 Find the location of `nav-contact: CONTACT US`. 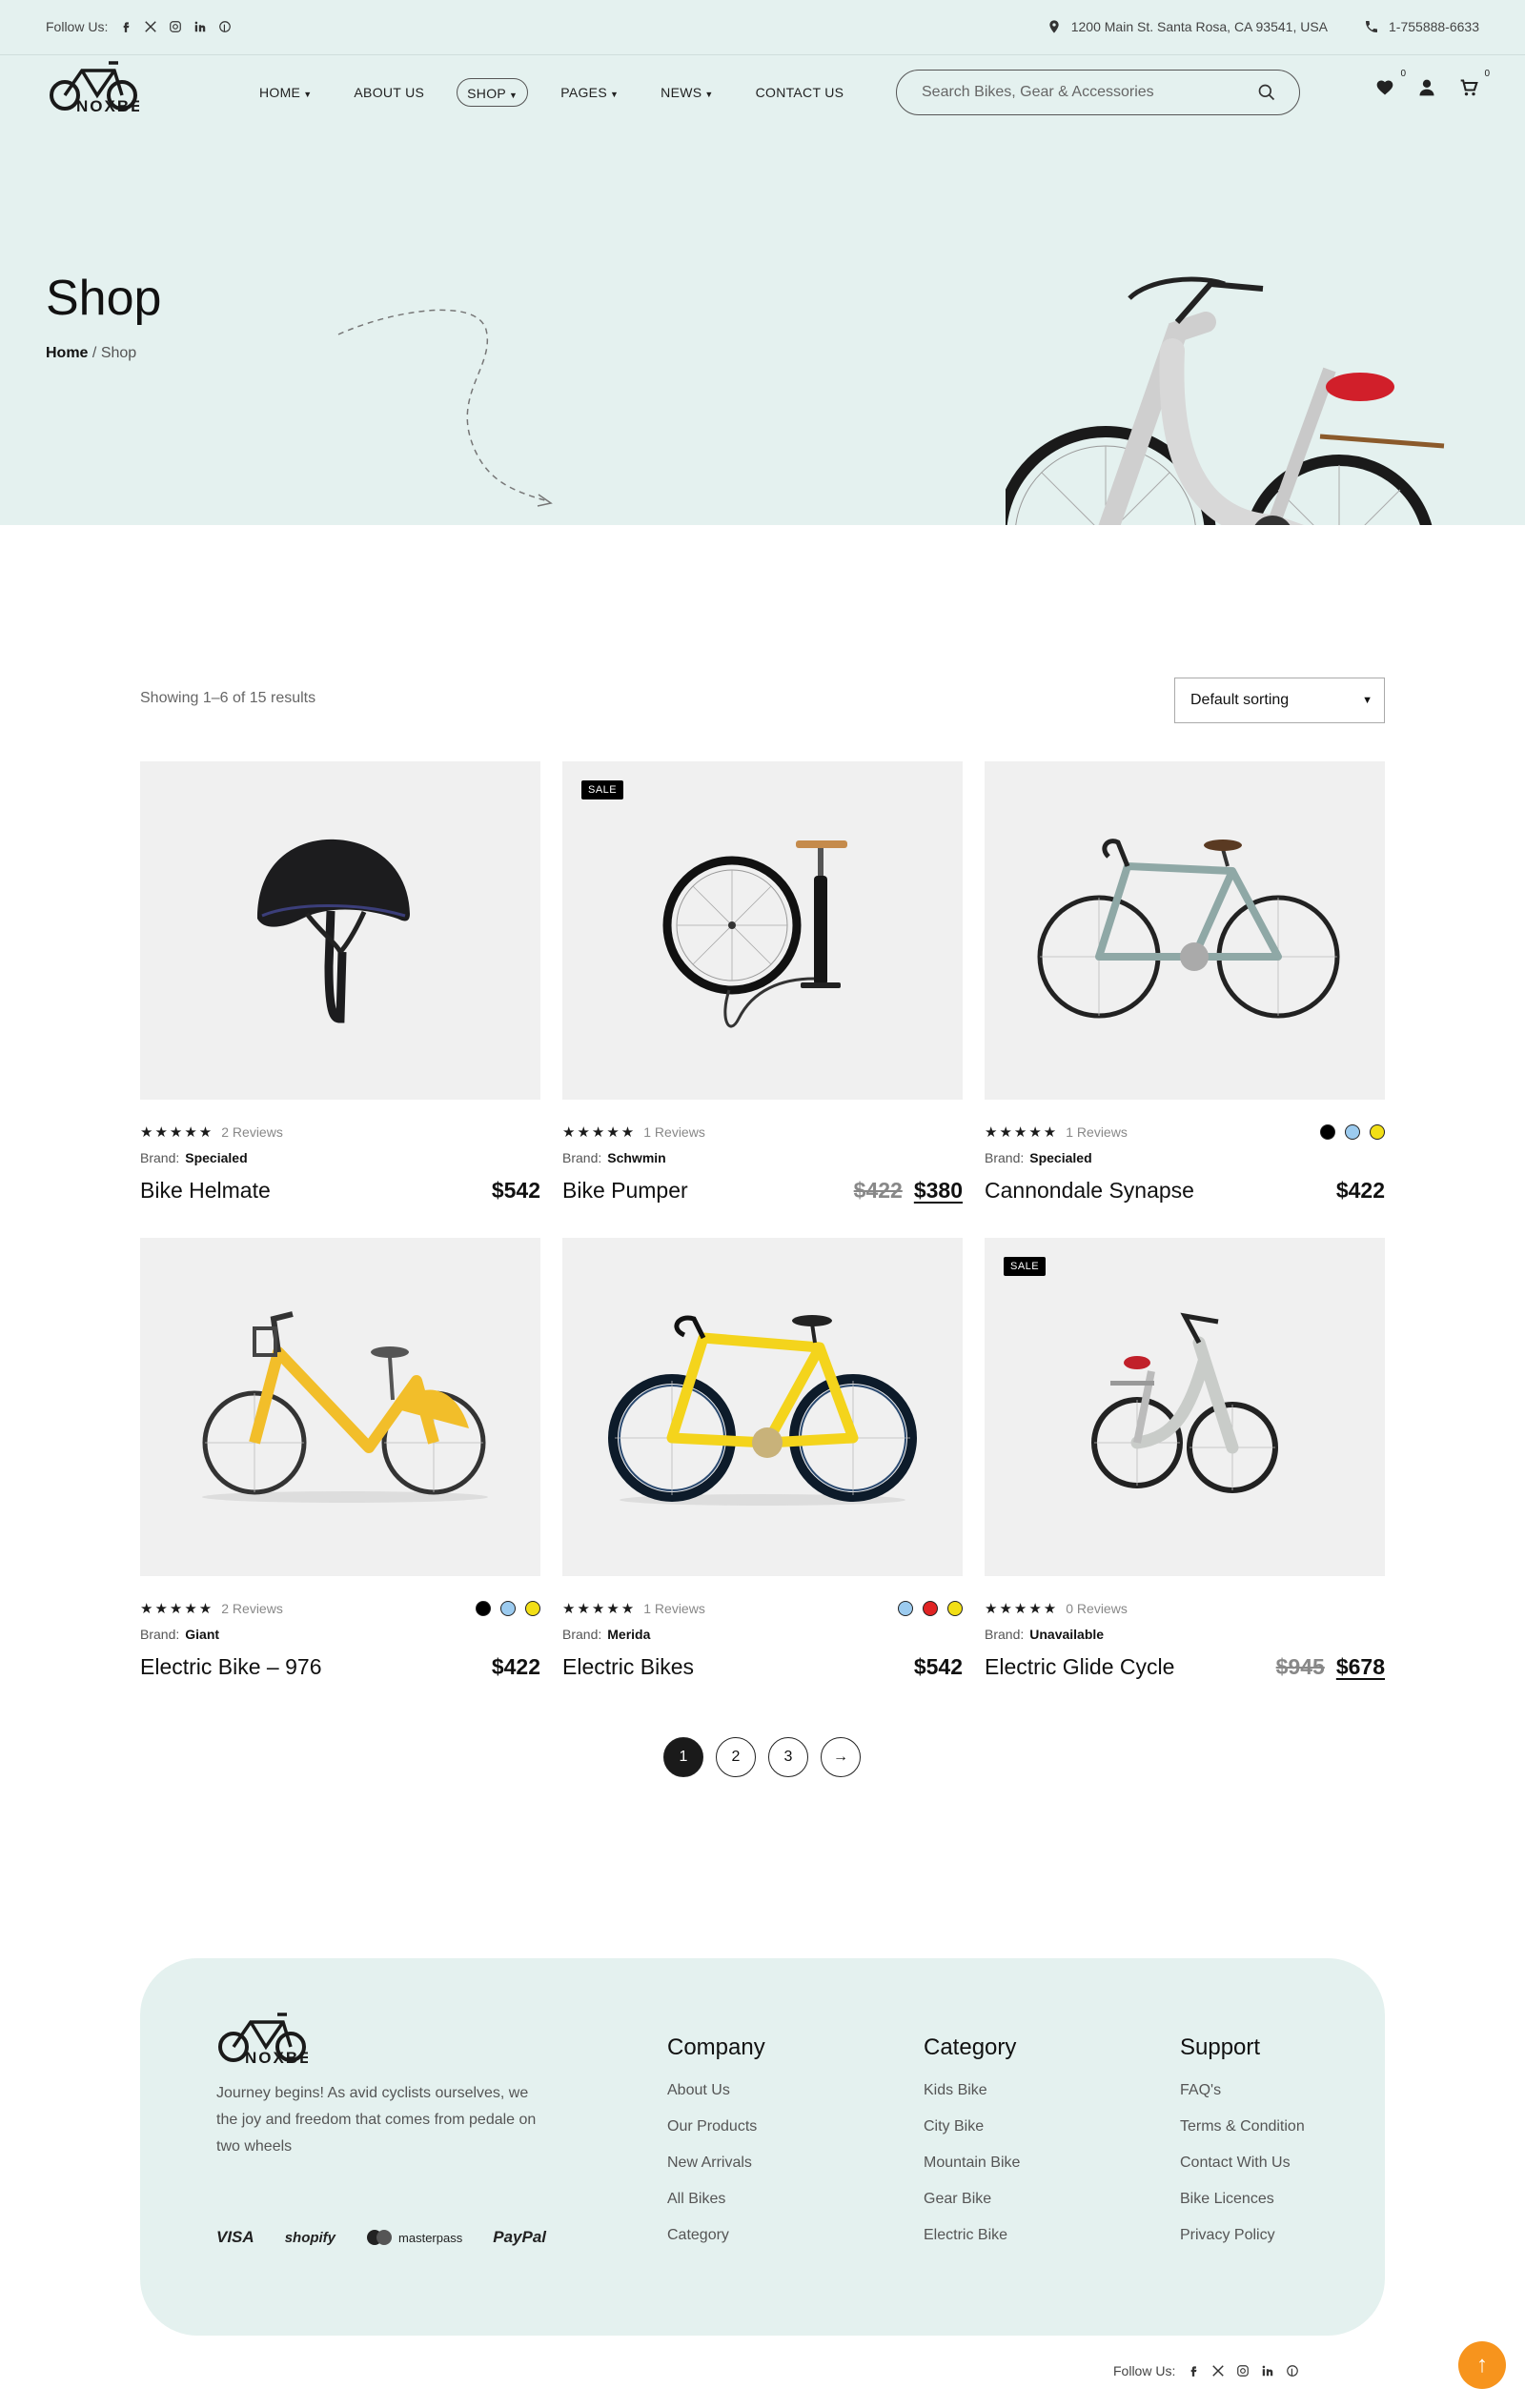

nav-contact: CONTACT US is located at coordinates (800, 93).